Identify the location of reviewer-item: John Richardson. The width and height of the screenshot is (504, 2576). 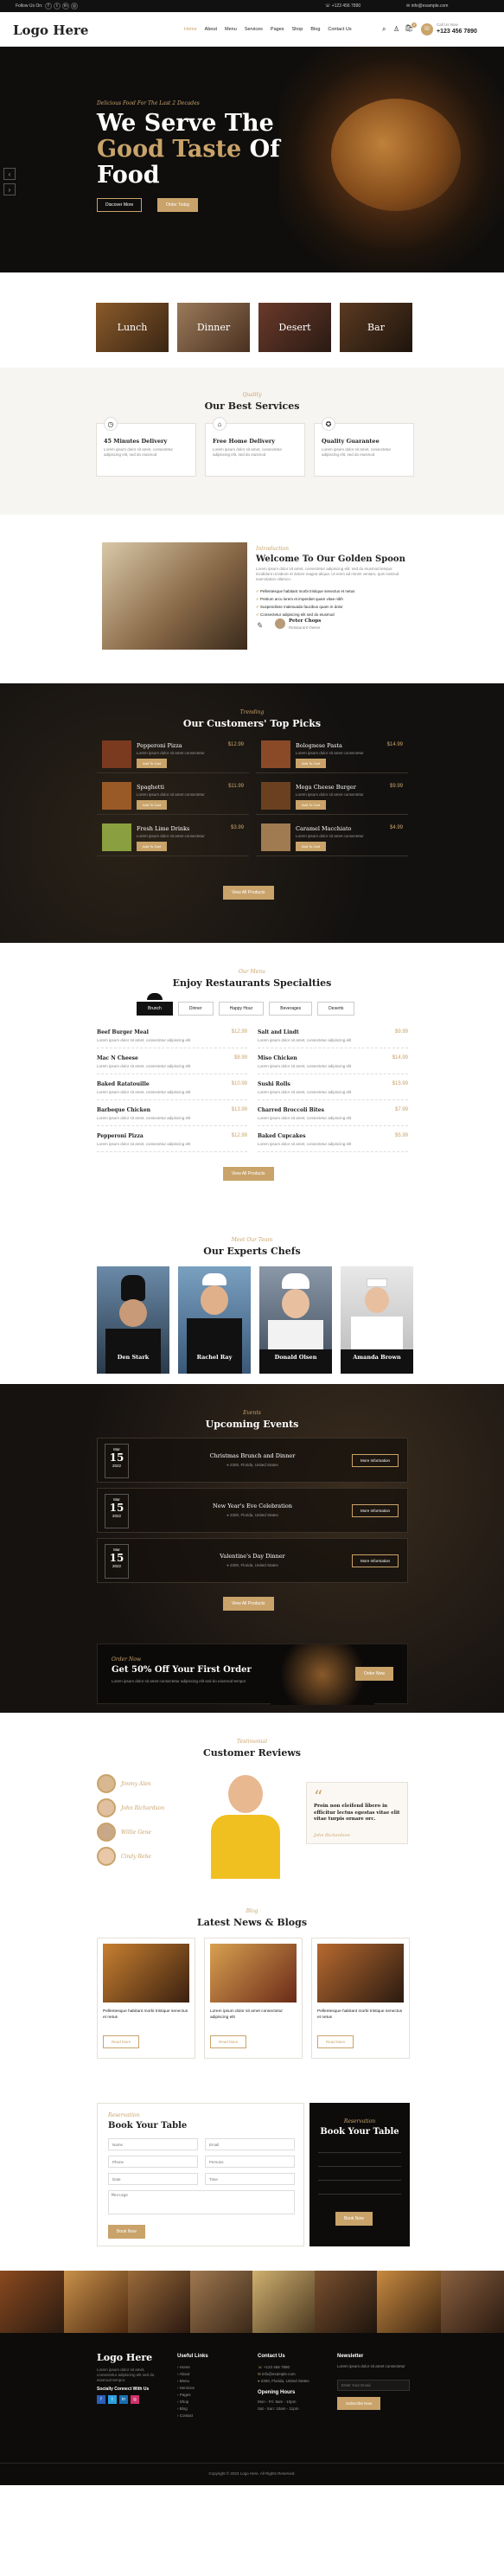
(131, 1808).